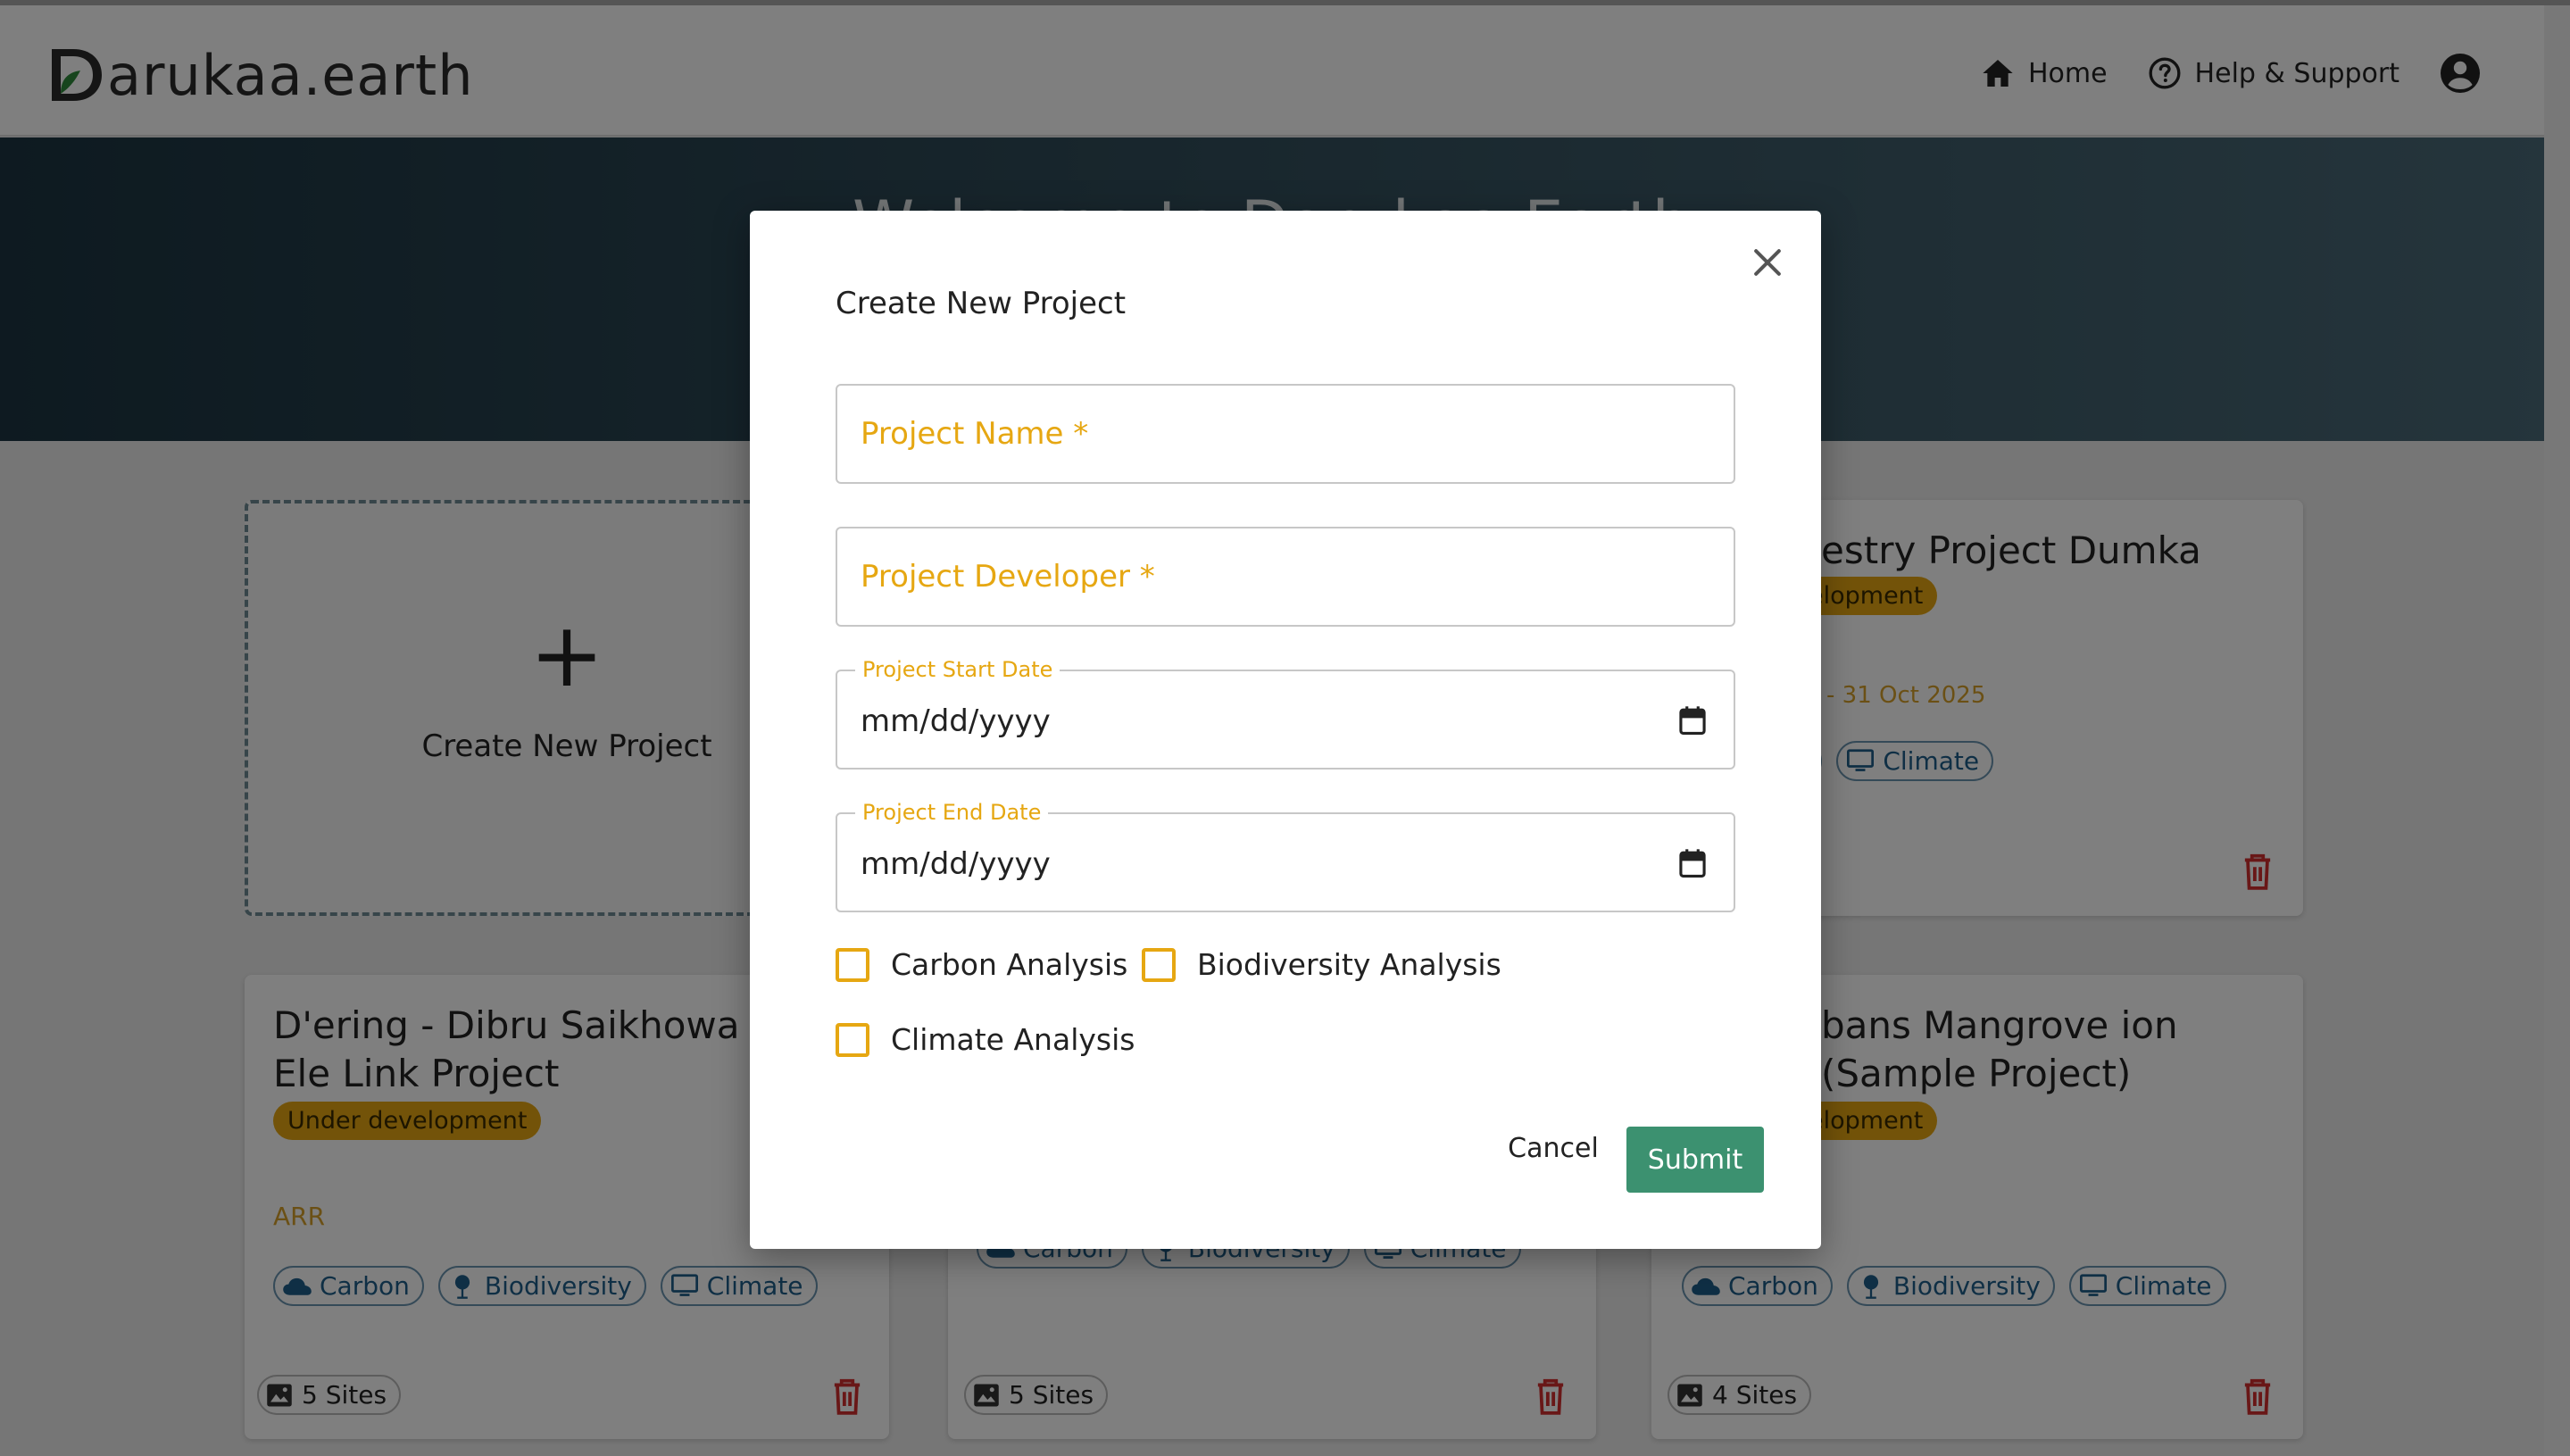 The height and width of the screenshot is (1456, 2570). I want to click on project-end-date-field: Project End Date mm/dd/yyyy, so click(1286, 856).